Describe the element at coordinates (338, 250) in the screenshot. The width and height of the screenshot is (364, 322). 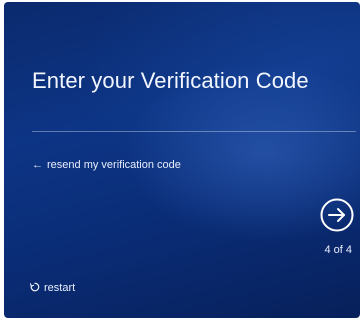
I see `step-indicator: 4 of 4` at that location.